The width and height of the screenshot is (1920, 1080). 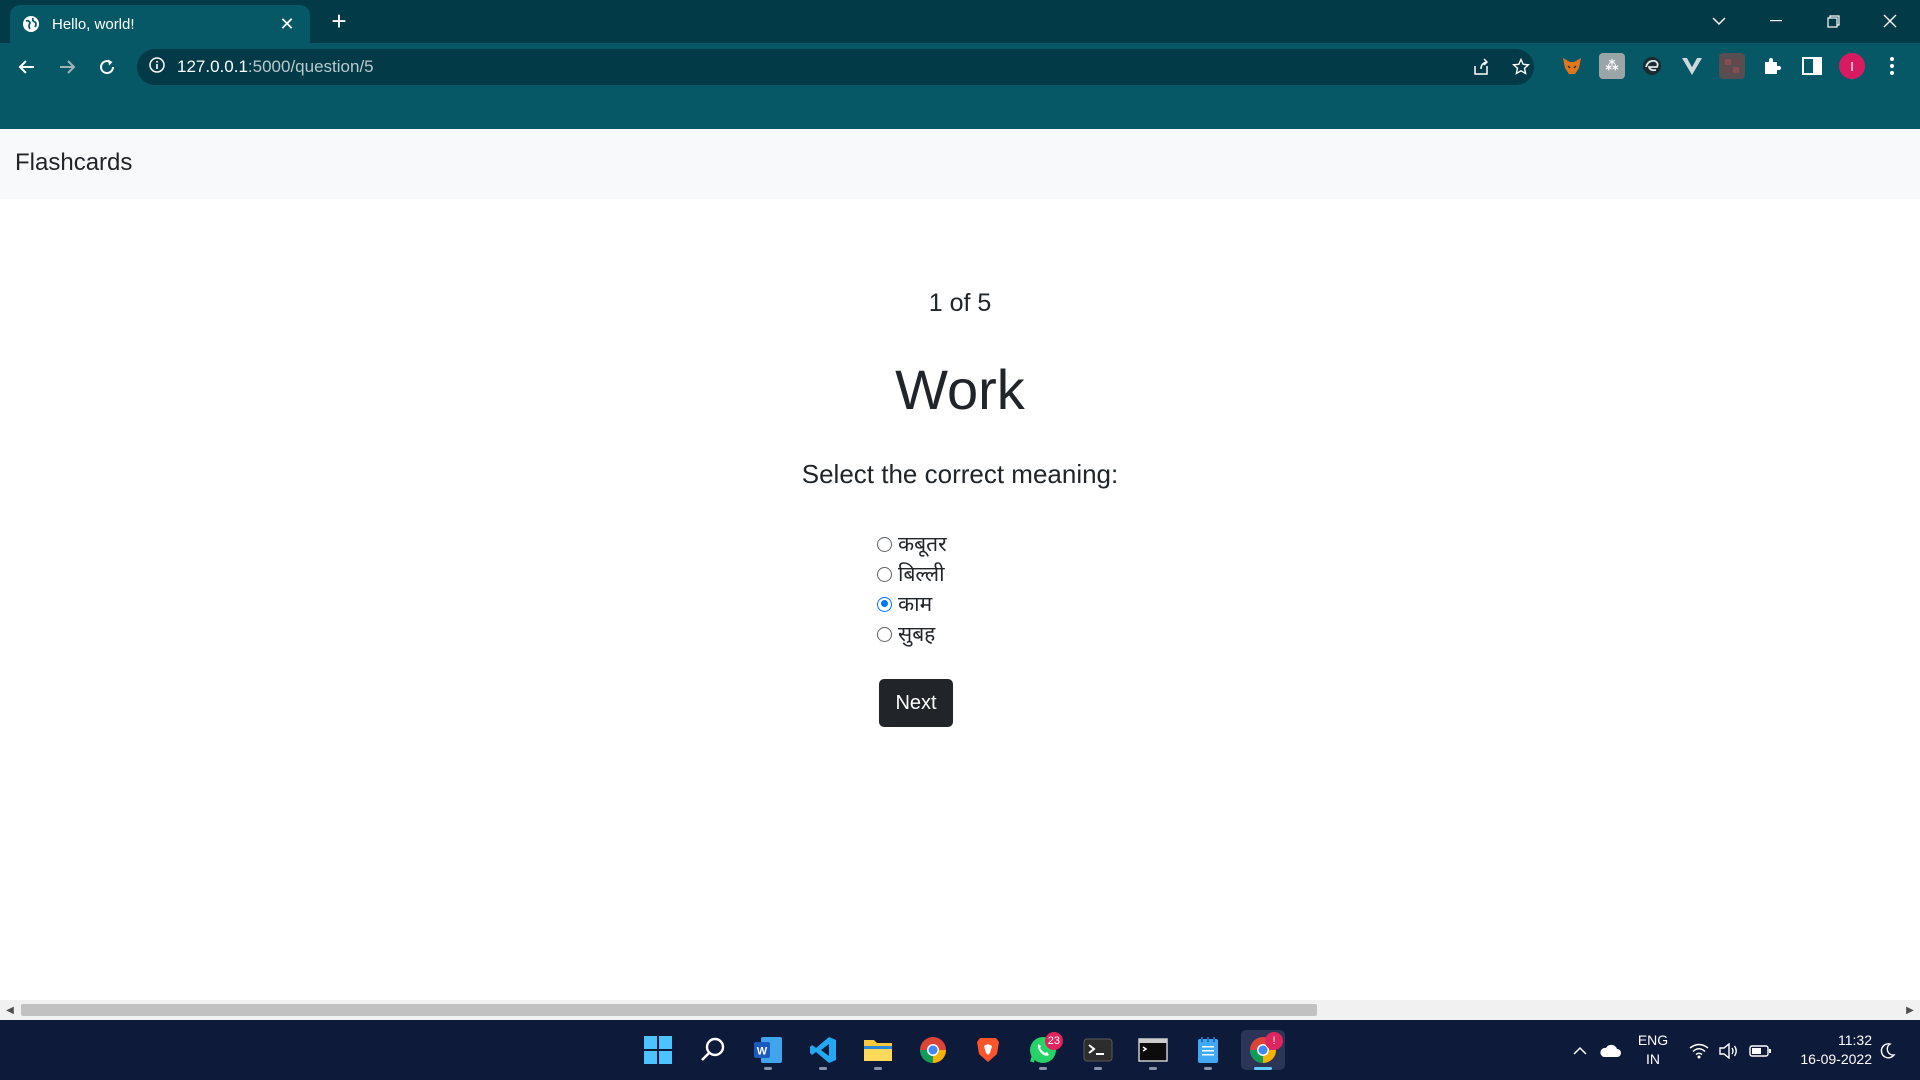 What do you see at coordinates (960, 1050) in the screenshot?
I see `windows-taskbar: W 23 ! ENG IN 11:32 16-09-2022` at bounding box center [960, 1050].